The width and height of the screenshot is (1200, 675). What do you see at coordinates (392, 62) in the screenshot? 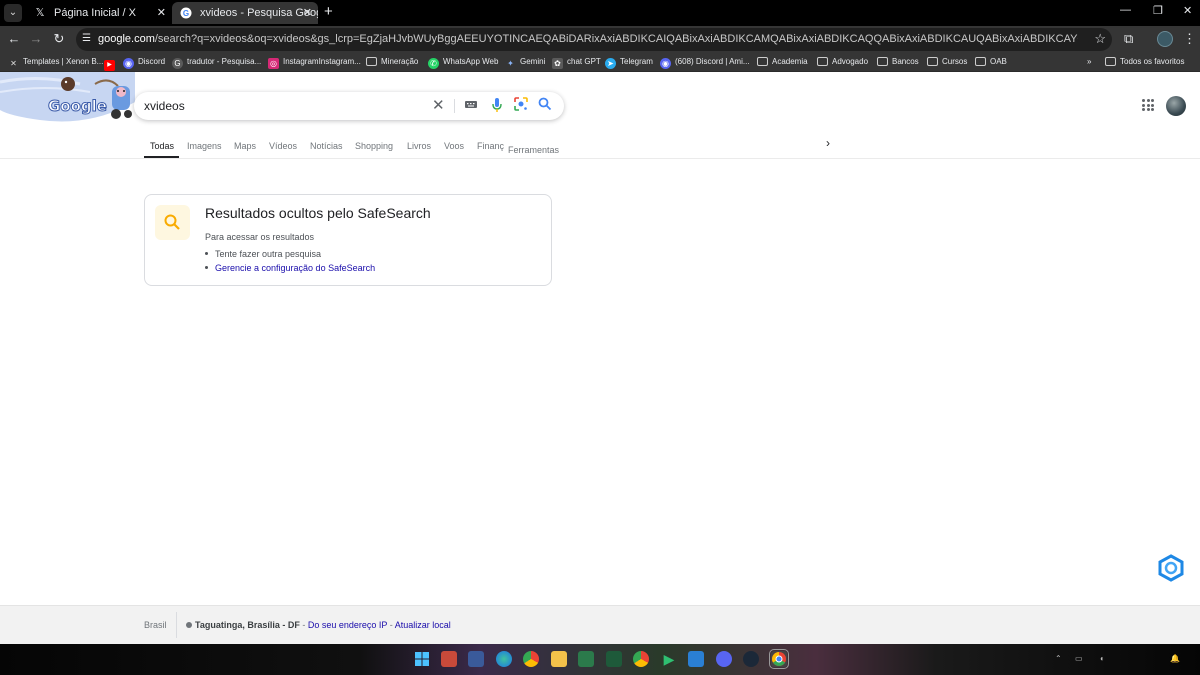
I see `bookmark-item: Mineração` at bounding box center [392, 62].